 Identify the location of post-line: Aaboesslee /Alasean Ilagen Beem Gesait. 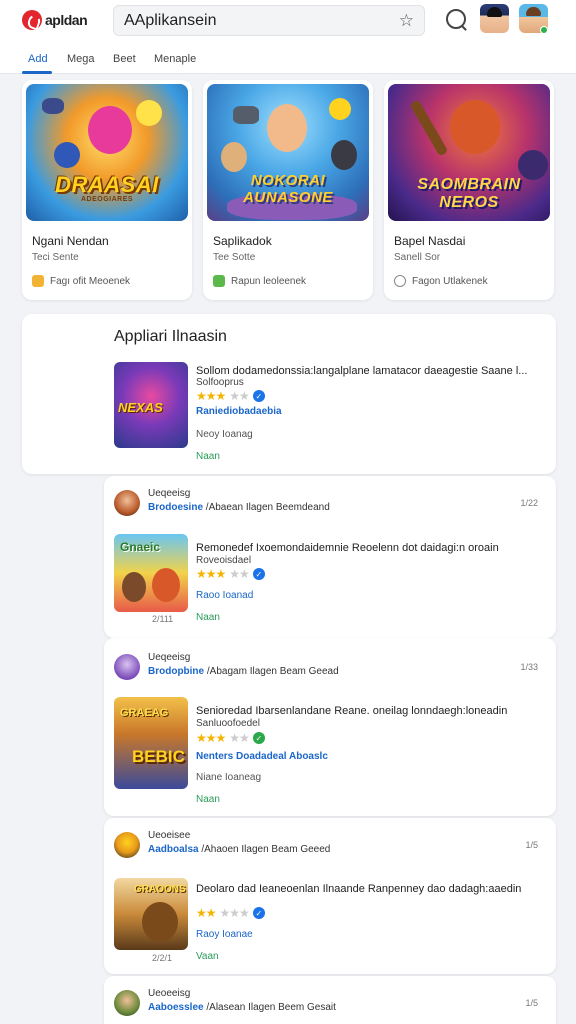
(242, 1007).